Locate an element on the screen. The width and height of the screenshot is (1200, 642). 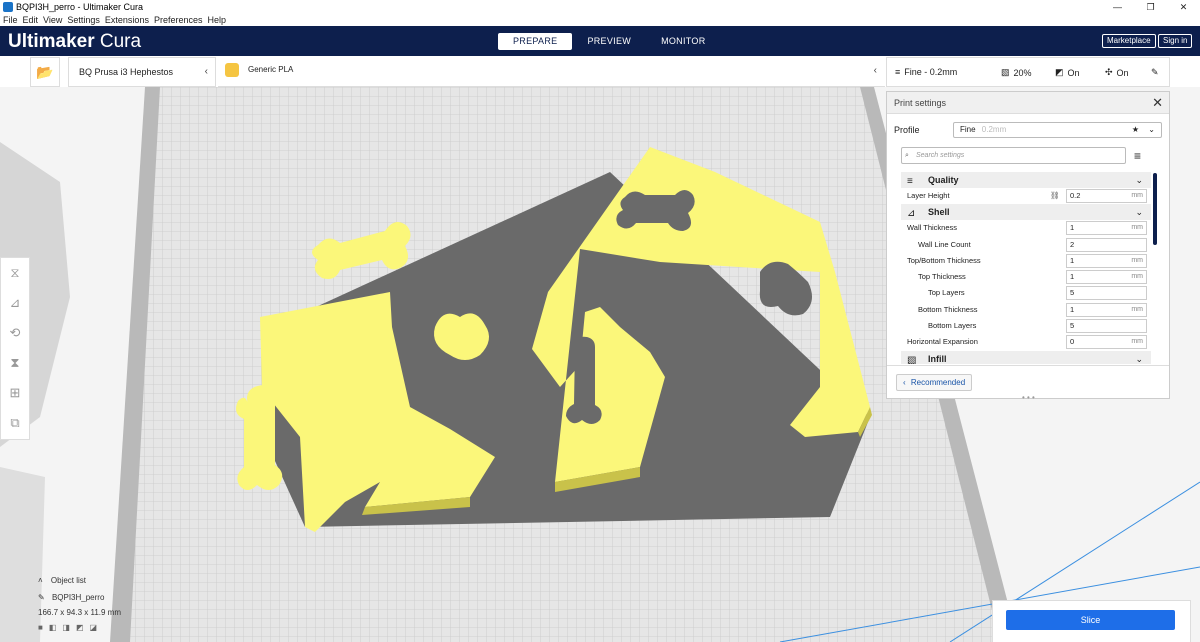
category-quality: ≡ Quality ⌄ is located at coordinates (1026, 180).